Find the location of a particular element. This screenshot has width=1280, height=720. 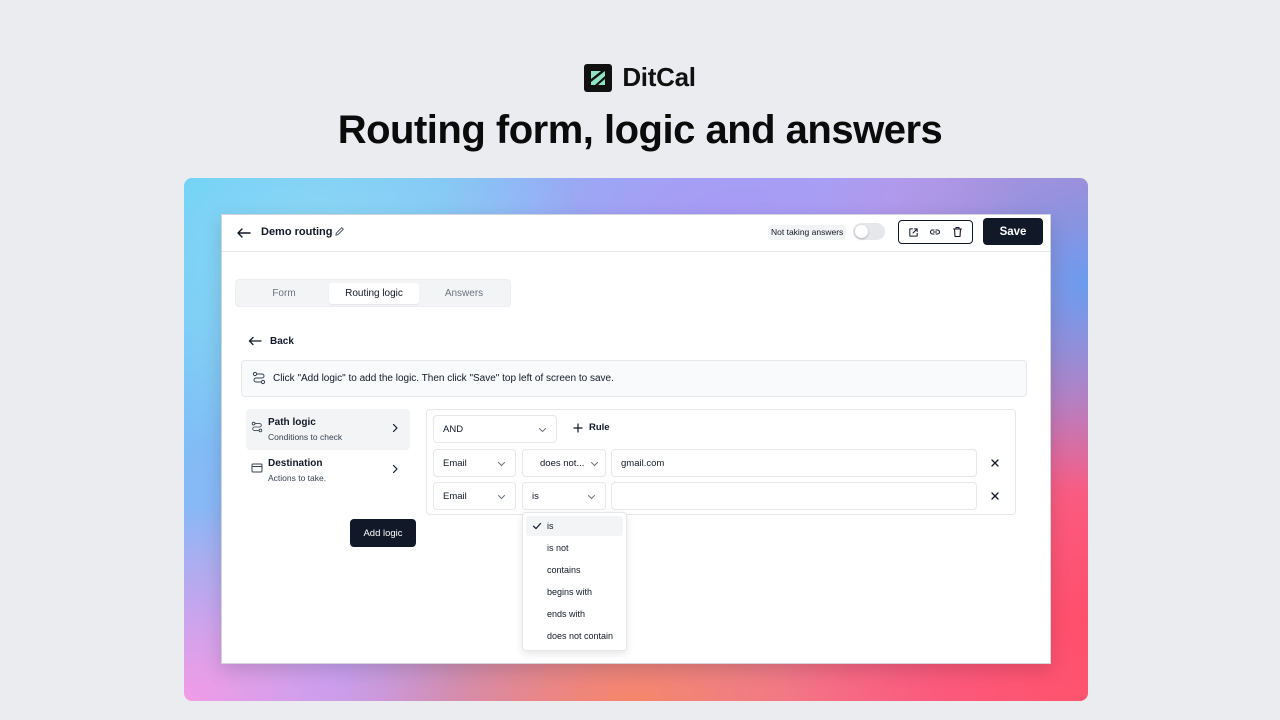

sidebar-item-destination: Destination Actions to take. is located at coordinates (328, 470).